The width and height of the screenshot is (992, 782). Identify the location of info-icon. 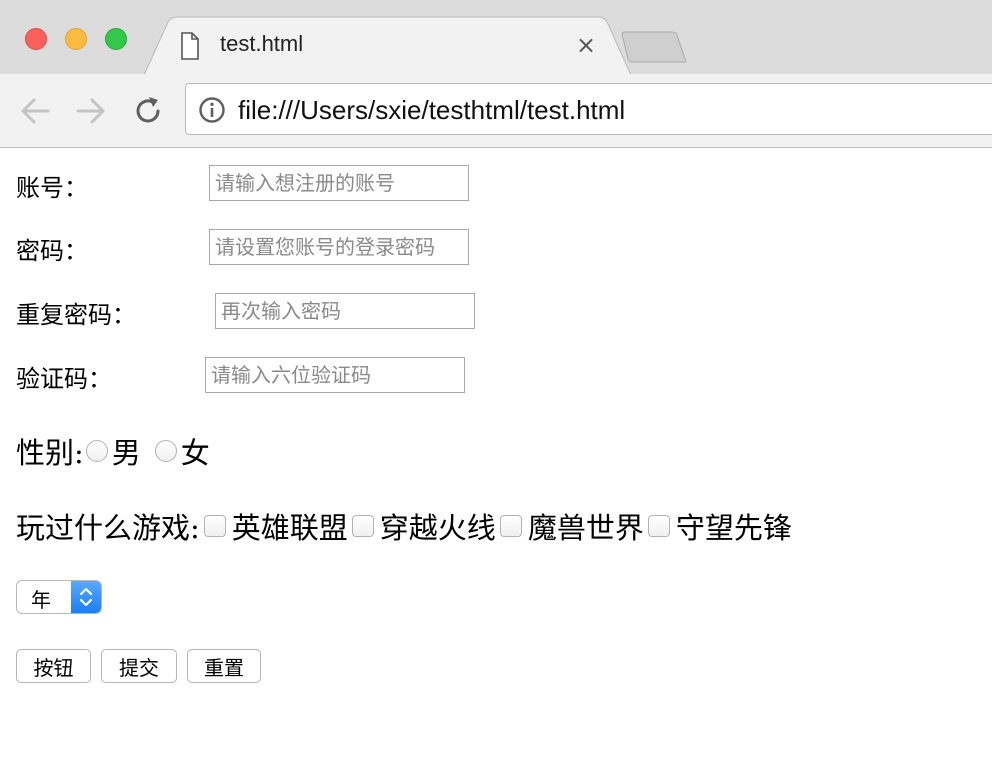
(212, 110).